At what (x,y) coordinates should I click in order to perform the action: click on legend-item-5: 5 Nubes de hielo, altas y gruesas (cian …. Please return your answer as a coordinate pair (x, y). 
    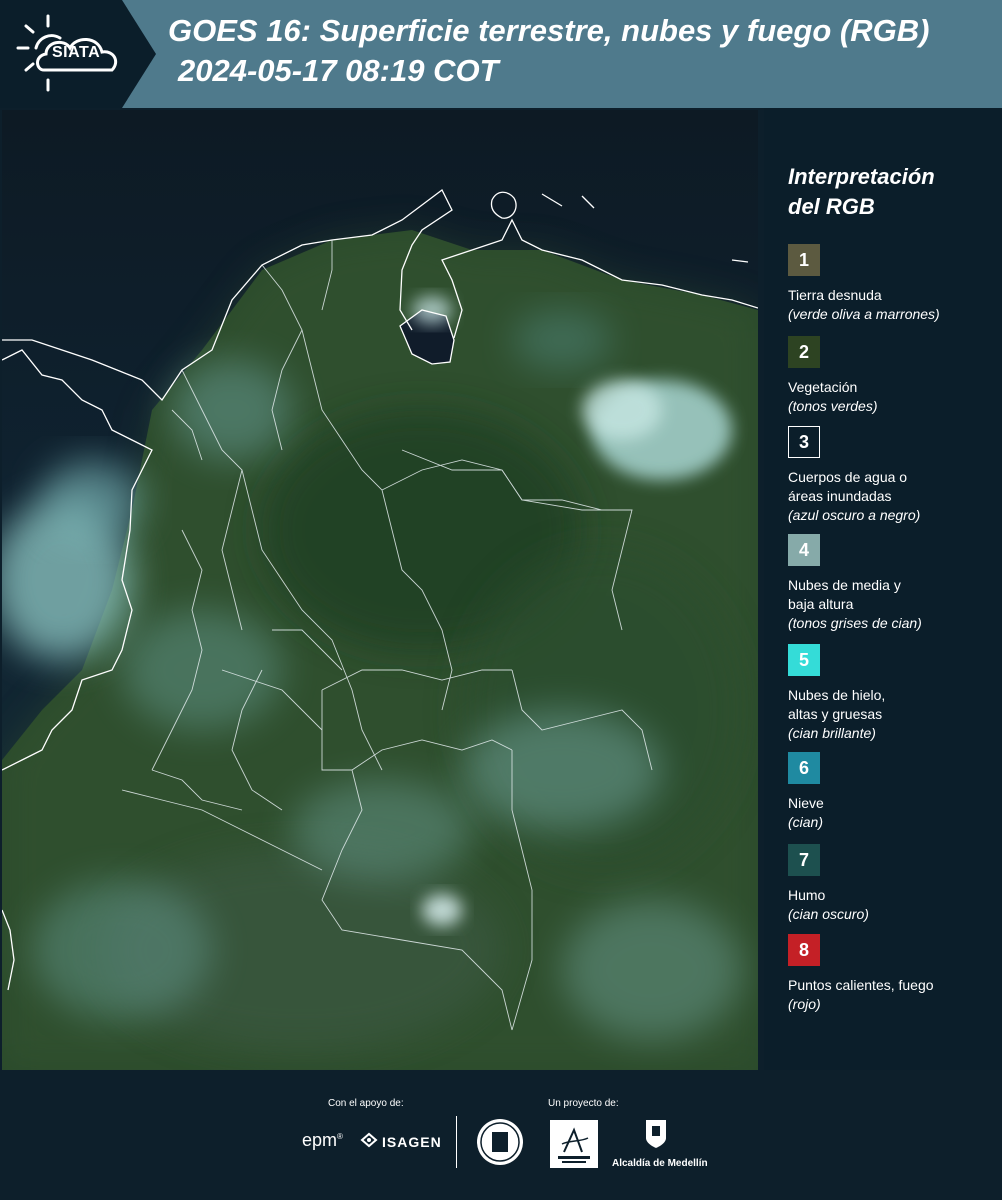
    Looking at the image, I should click on (893, 693).